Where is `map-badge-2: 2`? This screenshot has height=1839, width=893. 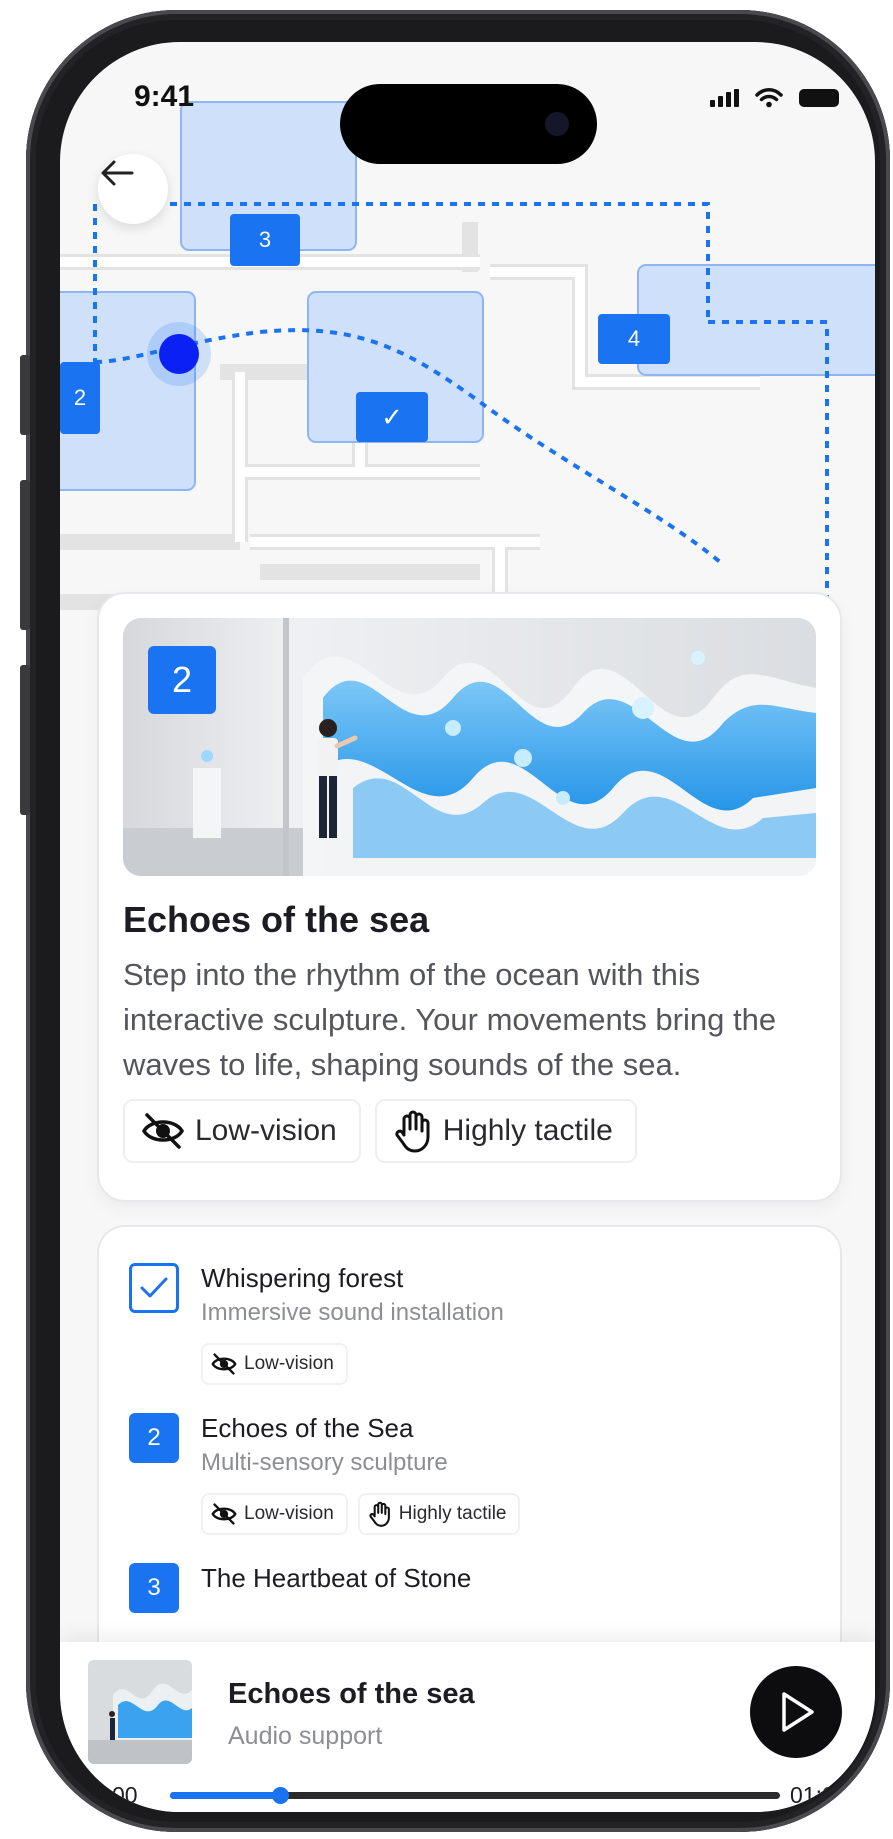 map-badge-2: 2 is located at coordinates (80, 398).